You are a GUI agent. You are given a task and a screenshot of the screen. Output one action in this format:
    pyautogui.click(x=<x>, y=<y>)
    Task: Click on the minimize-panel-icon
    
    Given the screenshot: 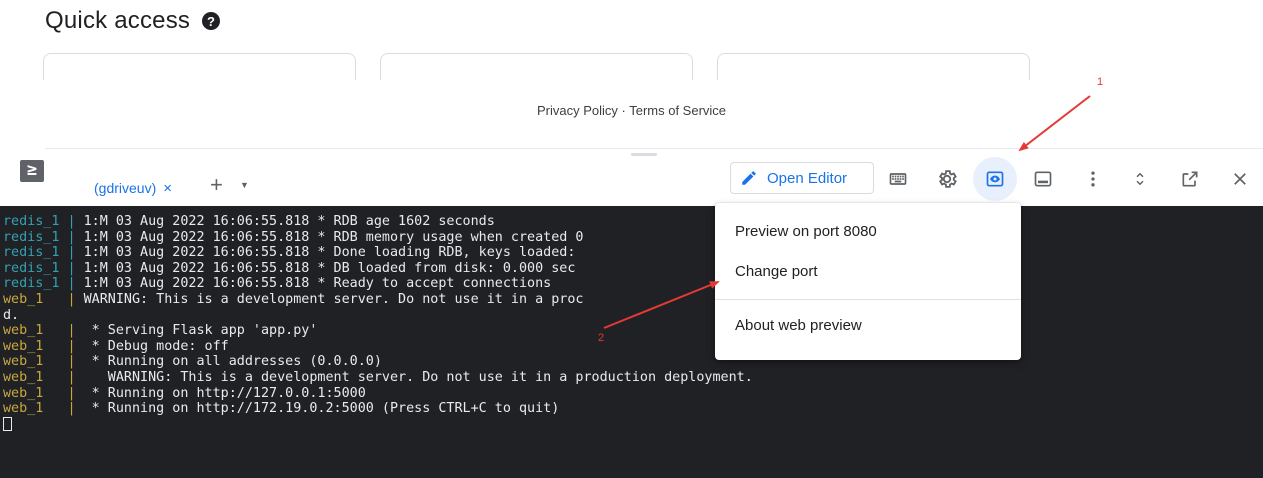 What is the action you would take?
    pyautogui.click(x=1043, y=179)
    